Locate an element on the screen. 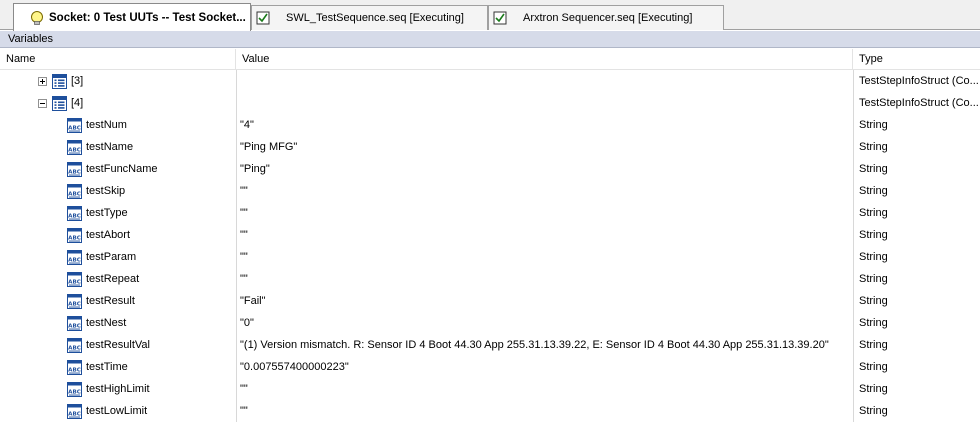 This screenshot has height=423, width=980. variable-name: testNum is located at coordinates (106, 125).